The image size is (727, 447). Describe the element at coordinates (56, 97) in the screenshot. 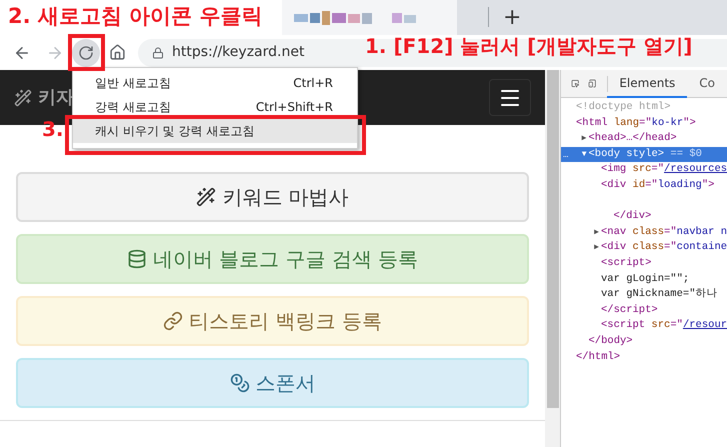

I see `brand-text: 키자` at that location.